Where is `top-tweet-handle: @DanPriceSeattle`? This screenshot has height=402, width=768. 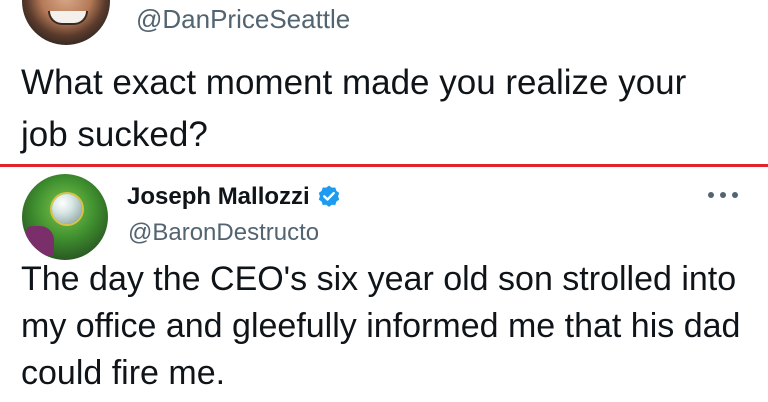
top-tweet-handle: @DanPriceSeattle is located at coordinates (243, 19).